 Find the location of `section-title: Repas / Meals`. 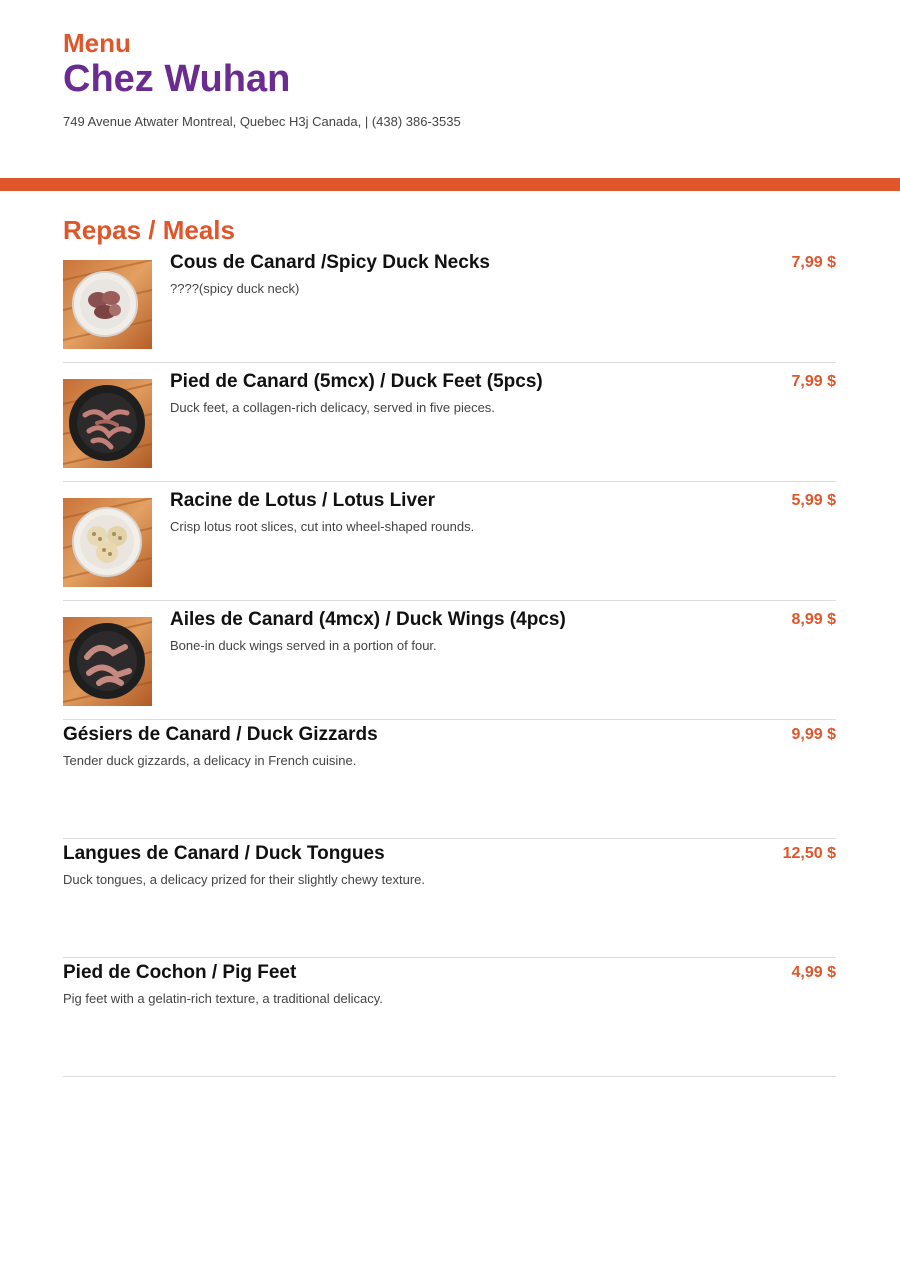

section-title: Repas / Meals is located at coordinates (149, 230).